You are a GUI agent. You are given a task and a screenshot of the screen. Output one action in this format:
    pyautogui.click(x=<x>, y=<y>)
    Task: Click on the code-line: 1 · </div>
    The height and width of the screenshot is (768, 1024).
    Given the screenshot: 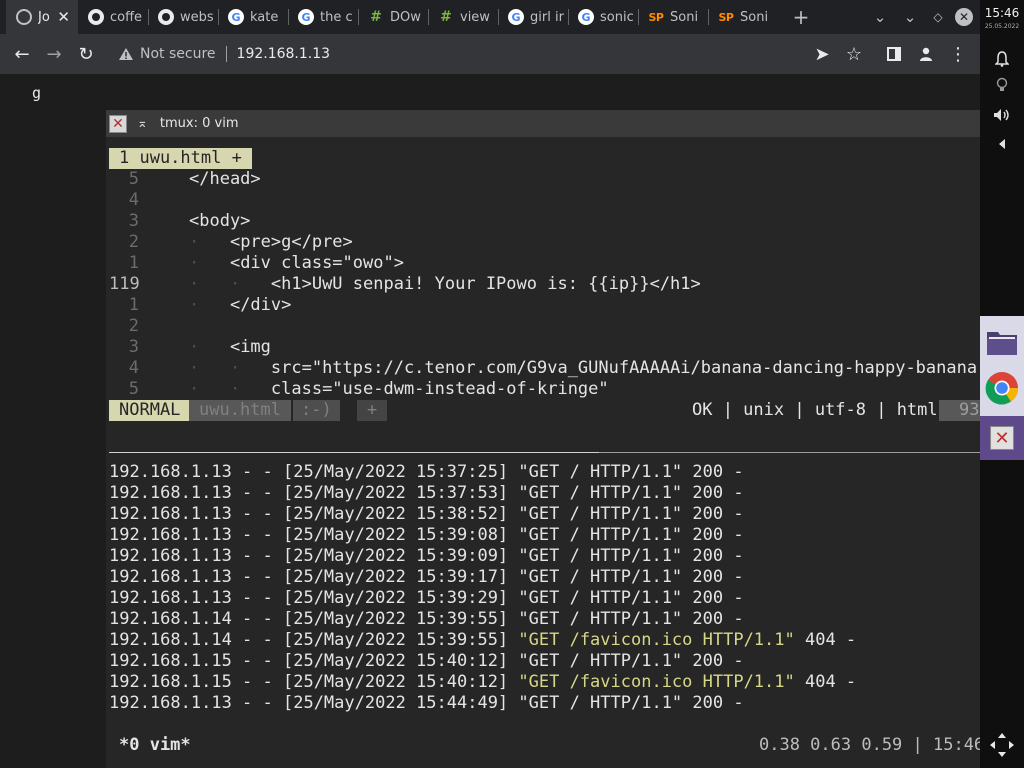 What is the action you would take?
    pyautogui.click(x=544, y=305)
    